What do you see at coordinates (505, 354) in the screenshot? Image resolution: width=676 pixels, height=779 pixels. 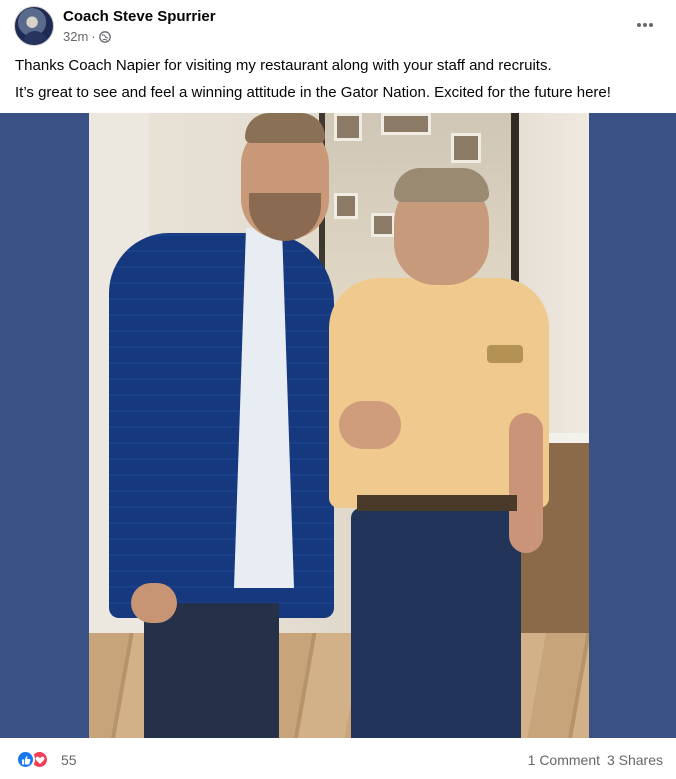 I see `shirt-logo` at bounding box center [505, 354].